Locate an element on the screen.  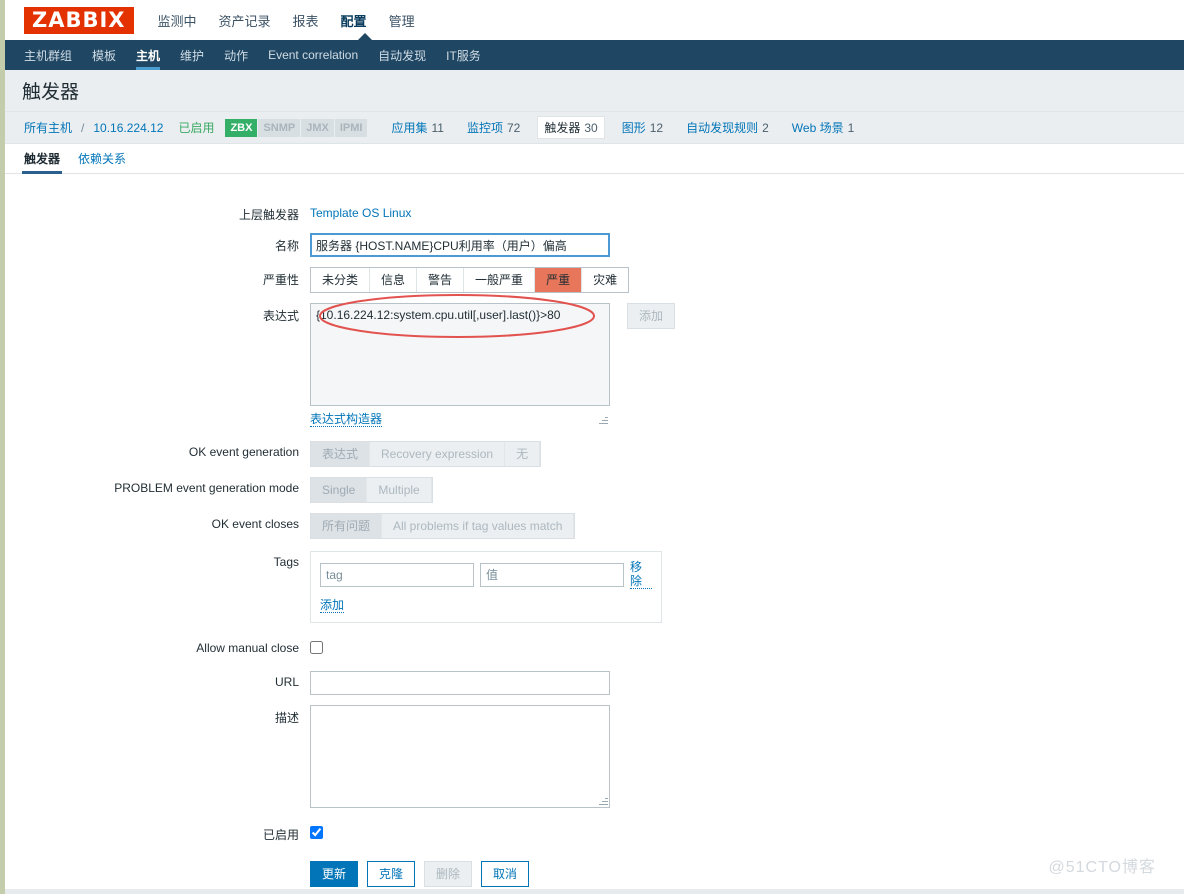
ok-event-closes-radio-group: 所有问题 All problems if tag values match is located at coordinates (443, 526).